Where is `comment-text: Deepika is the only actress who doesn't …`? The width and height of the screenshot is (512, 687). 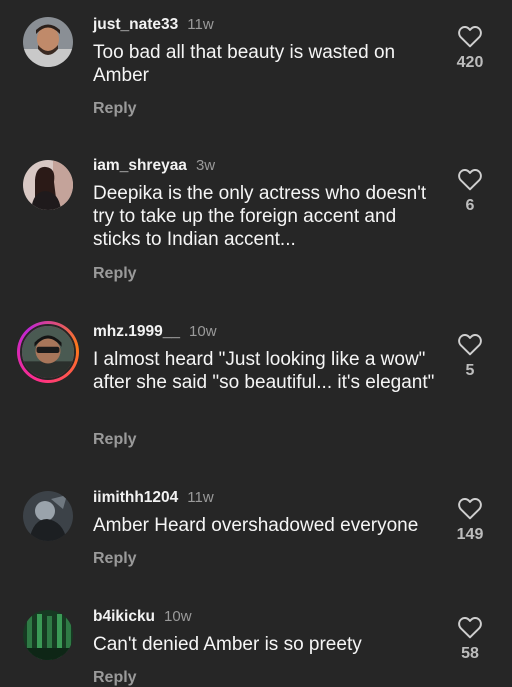
comment-text: Deepika is the only actress who doesn't … is located at coordinates (260, 216).